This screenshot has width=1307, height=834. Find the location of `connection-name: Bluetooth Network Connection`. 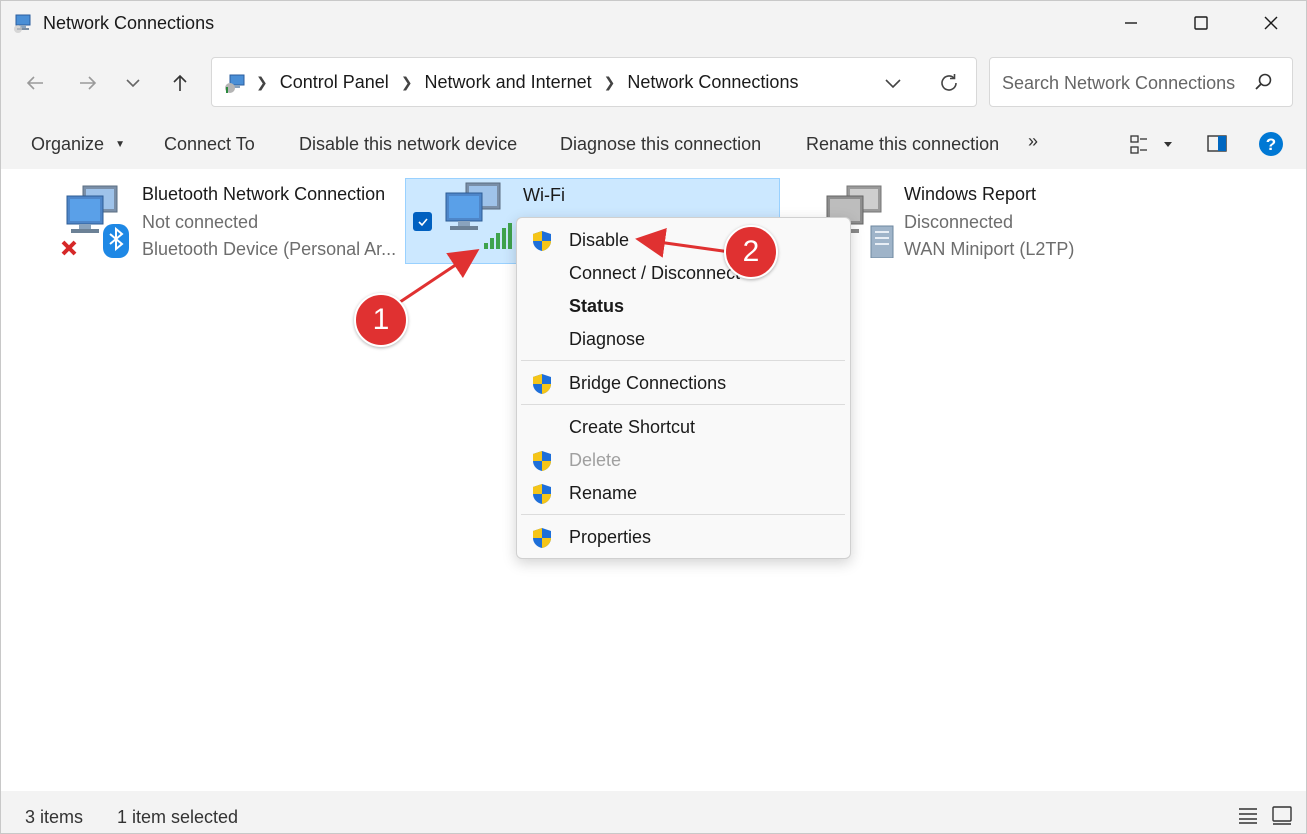

connection-name: Bluetooth Network Connection is located at coordinates (264, 194).